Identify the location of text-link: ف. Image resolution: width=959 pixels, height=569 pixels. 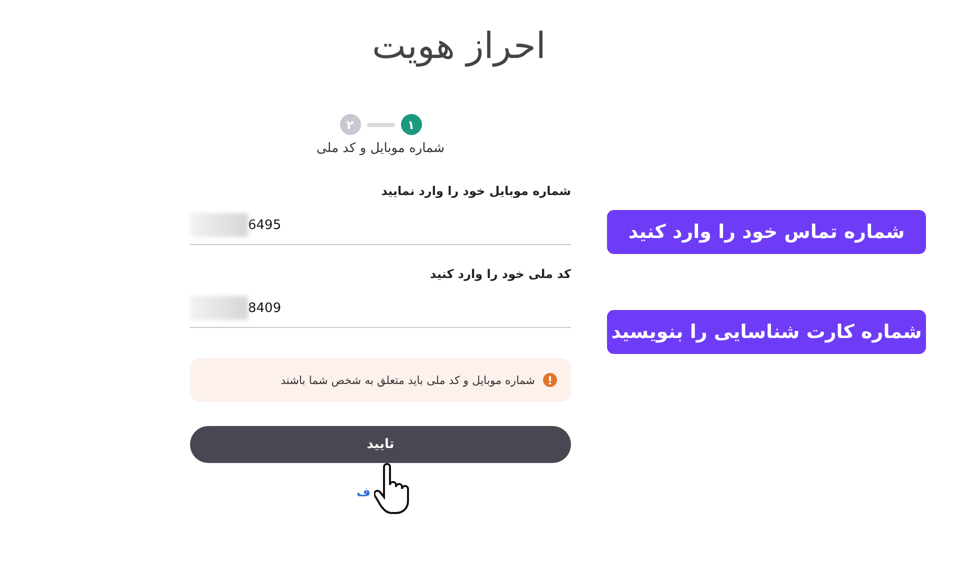
(363, 492).